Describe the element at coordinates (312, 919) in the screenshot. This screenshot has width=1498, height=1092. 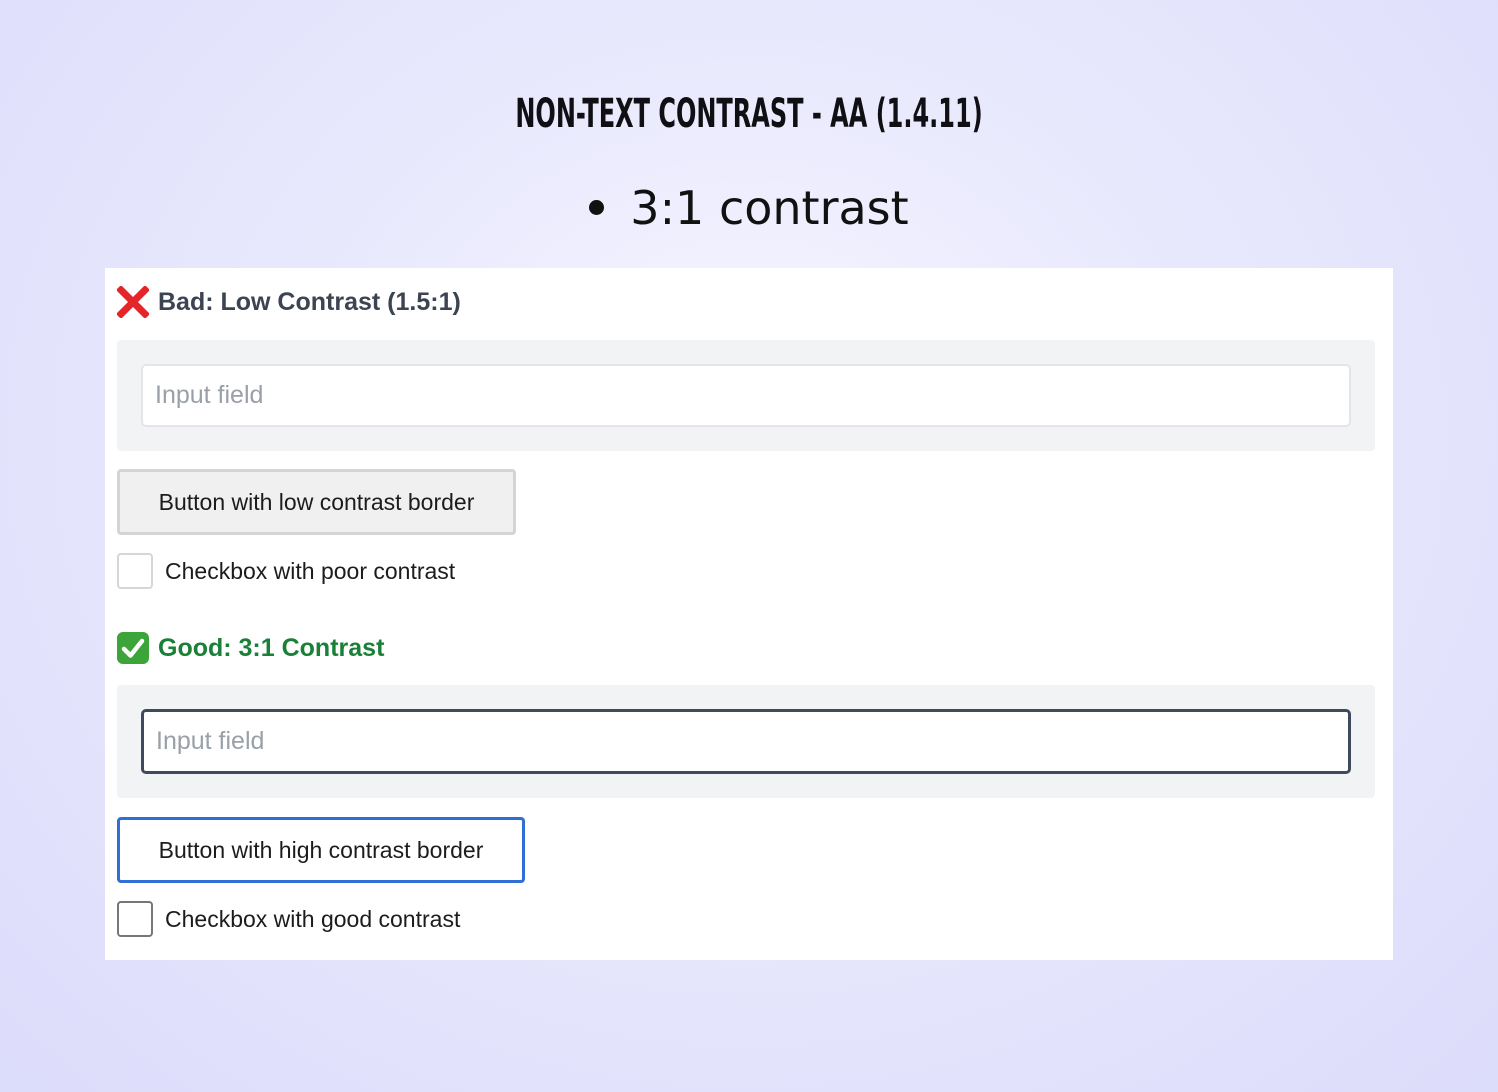
I see `good-checkbox-label: Checkbox with good contrast` at that location.